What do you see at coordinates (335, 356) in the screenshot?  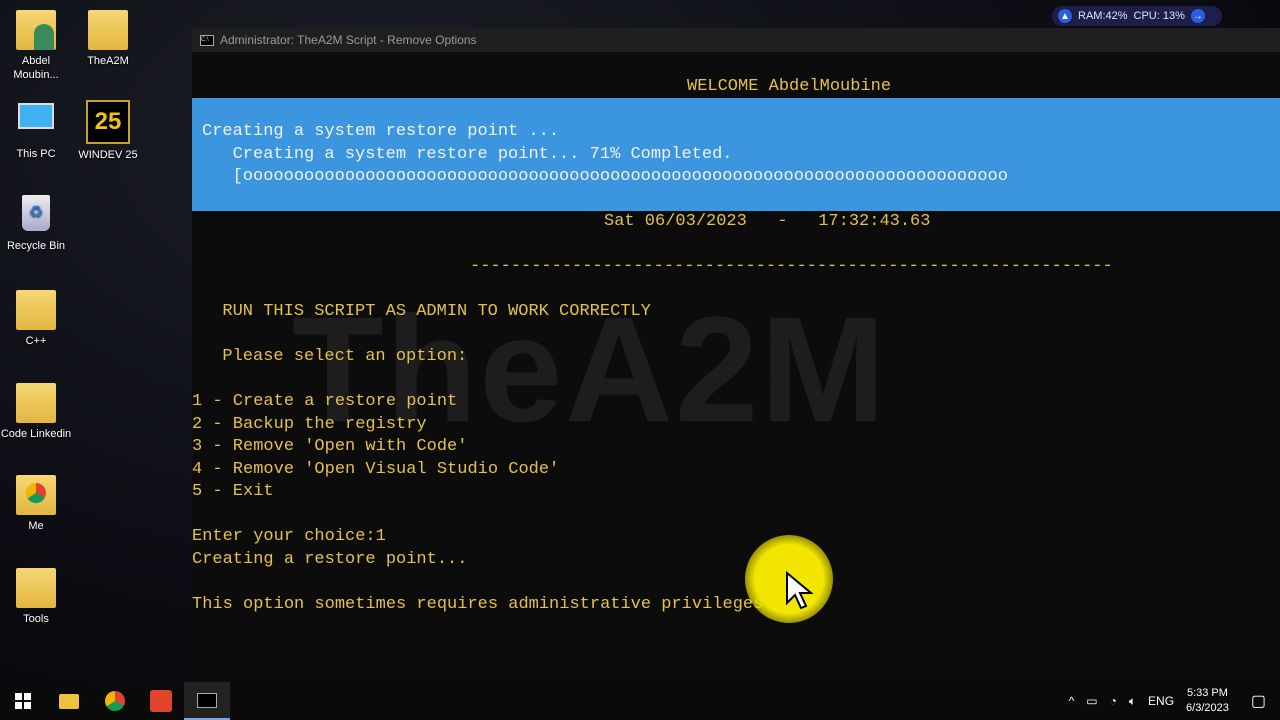 I see `option-prompt: Please select an option:` at bounding box center [335, 356].